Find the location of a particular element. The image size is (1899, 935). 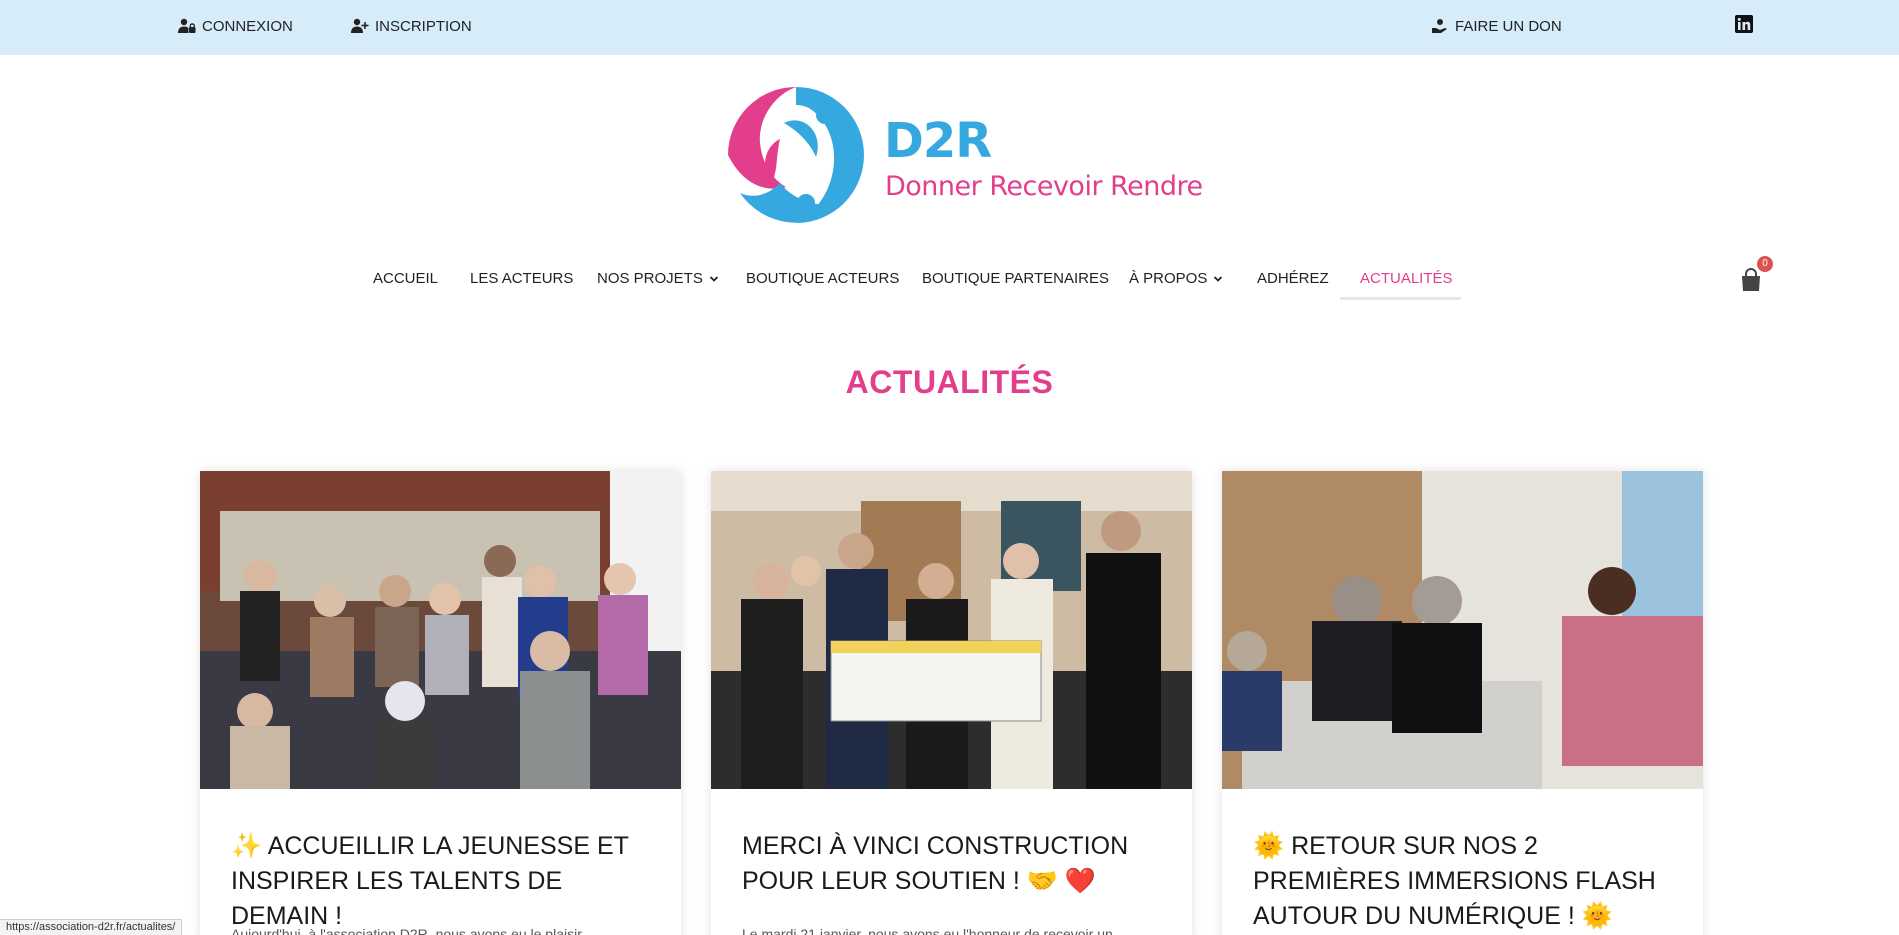

hand-holding-icon is located at coordinates (1439, 26).